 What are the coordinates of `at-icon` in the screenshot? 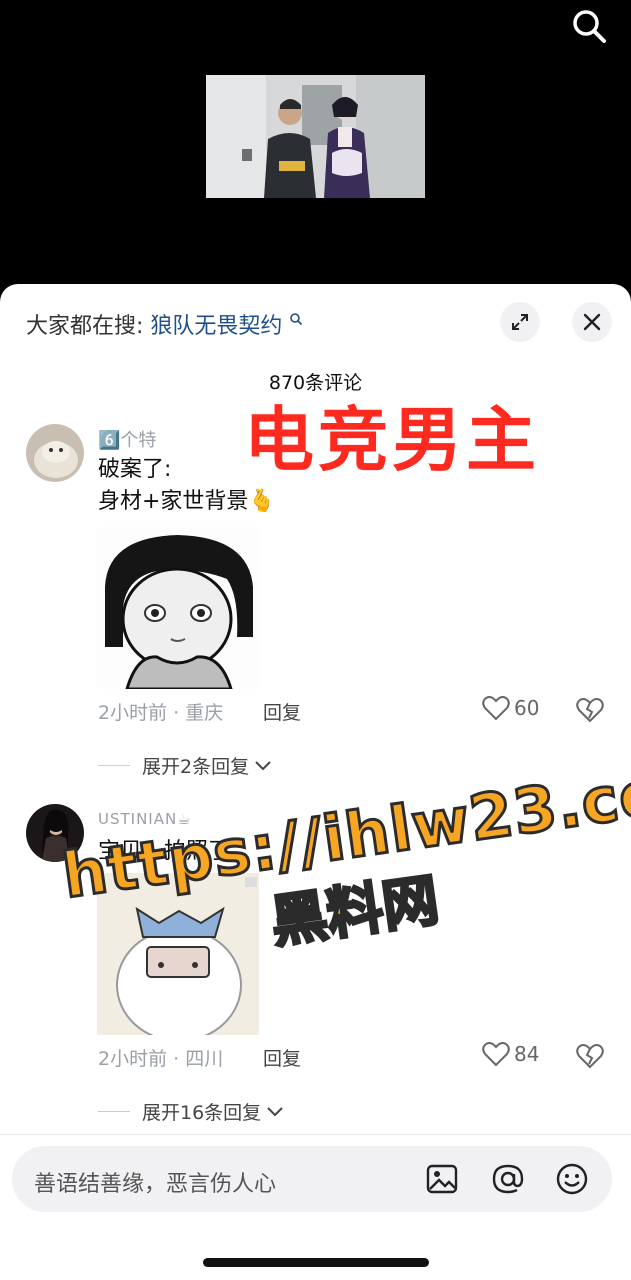 It's located at (508, 1179).